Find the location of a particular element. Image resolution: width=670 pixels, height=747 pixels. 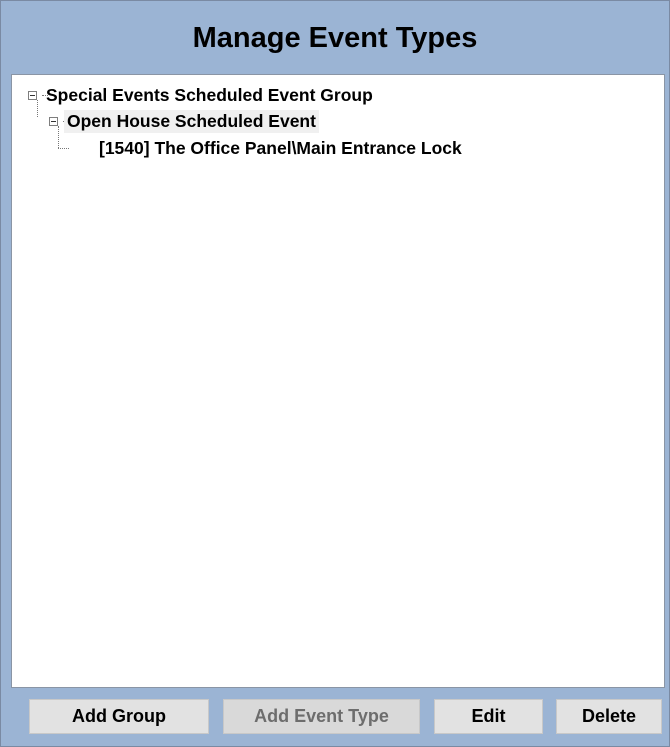

tree-node-label: Open House Scheduled Event is located at coordinates (191, 121).